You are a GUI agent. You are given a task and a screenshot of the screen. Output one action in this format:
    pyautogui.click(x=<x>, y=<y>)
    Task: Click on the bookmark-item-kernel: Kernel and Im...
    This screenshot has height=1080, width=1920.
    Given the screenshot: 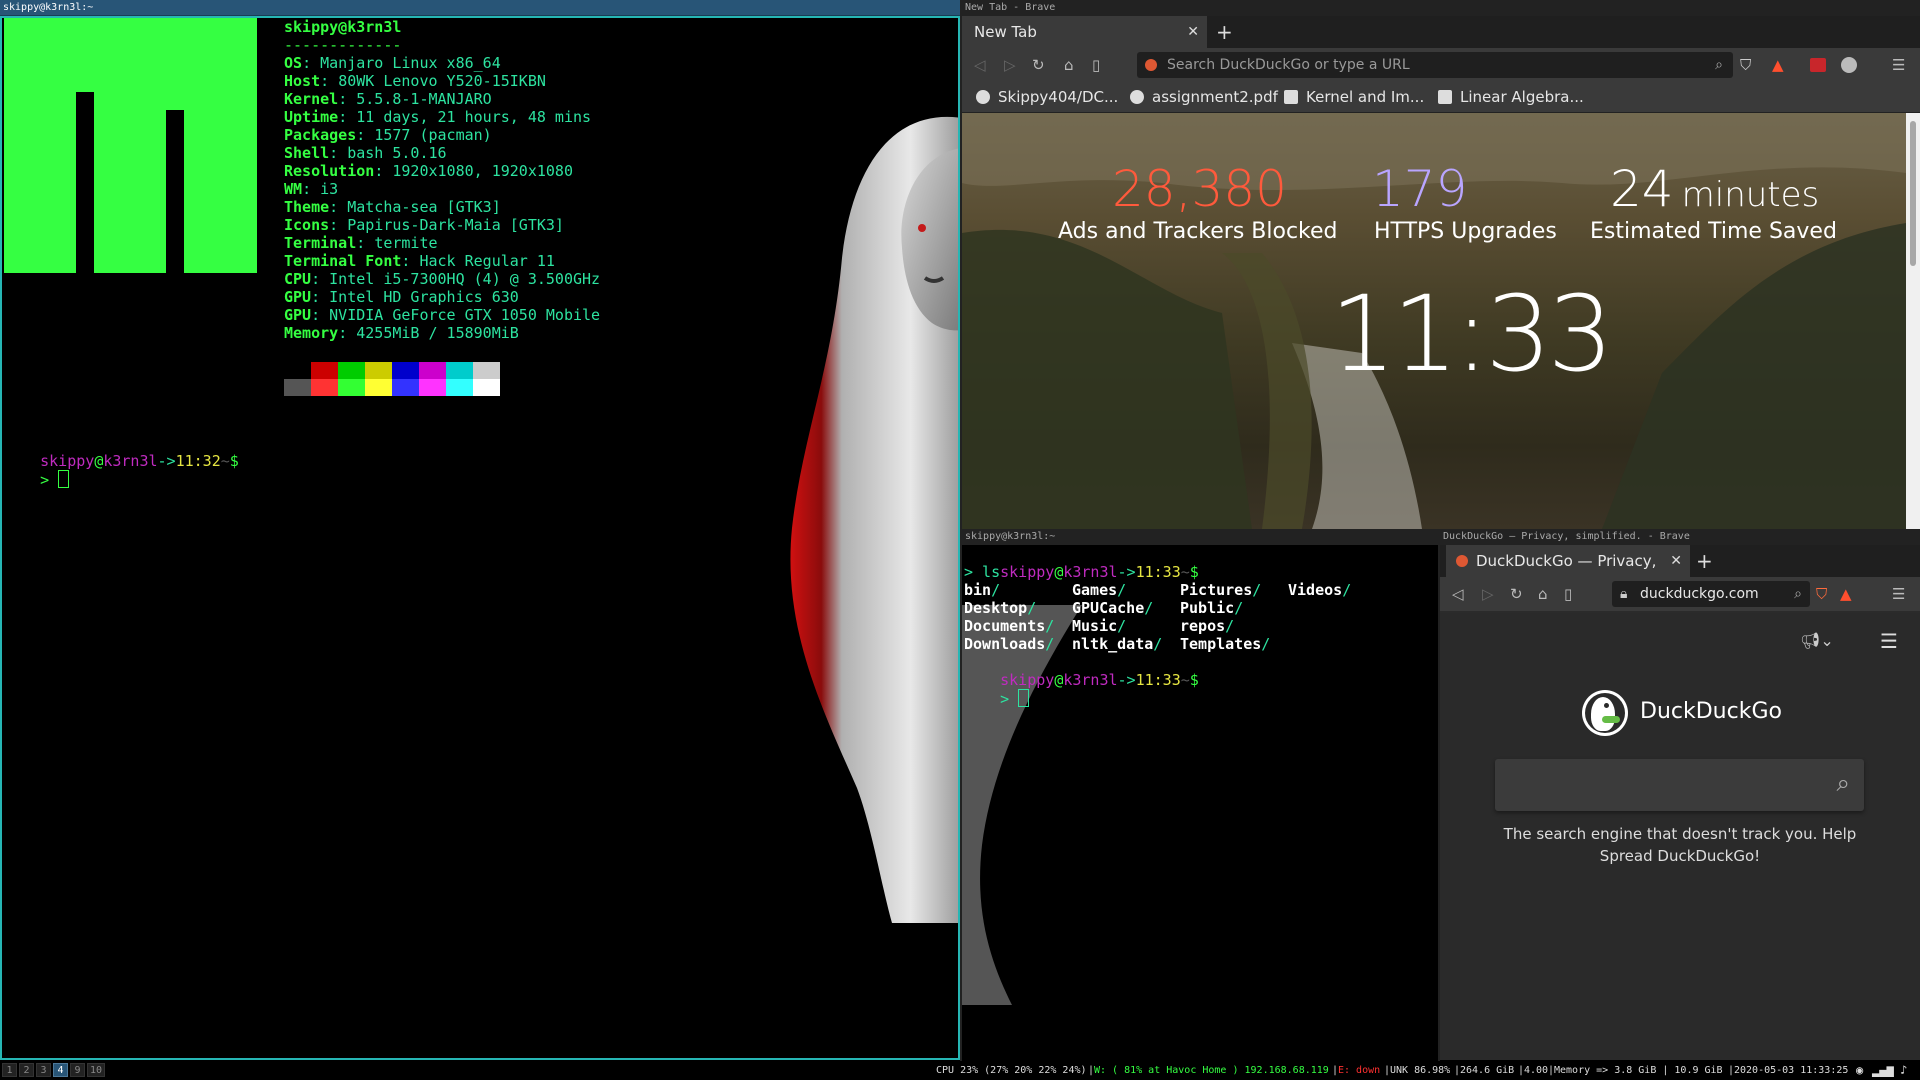 What is the action you would take?
    pyautogui.click(x=1354, y=97)
    